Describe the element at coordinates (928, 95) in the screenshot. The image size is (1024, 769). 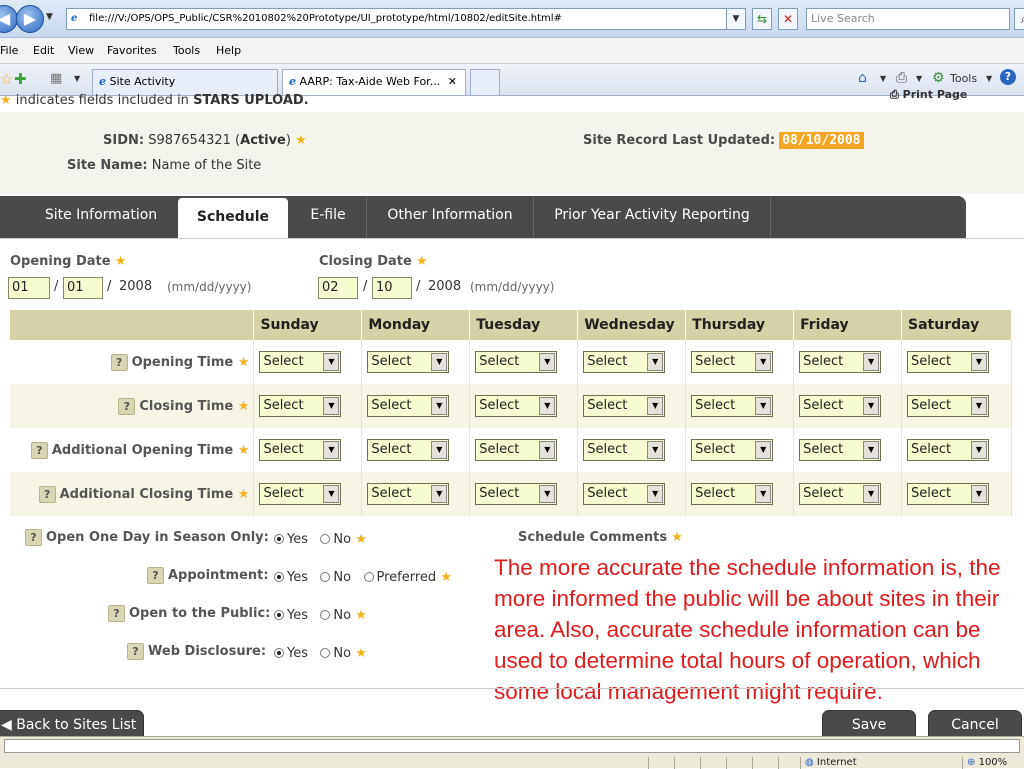
I see `print-page-link: ⎙ Print Page` at that location.